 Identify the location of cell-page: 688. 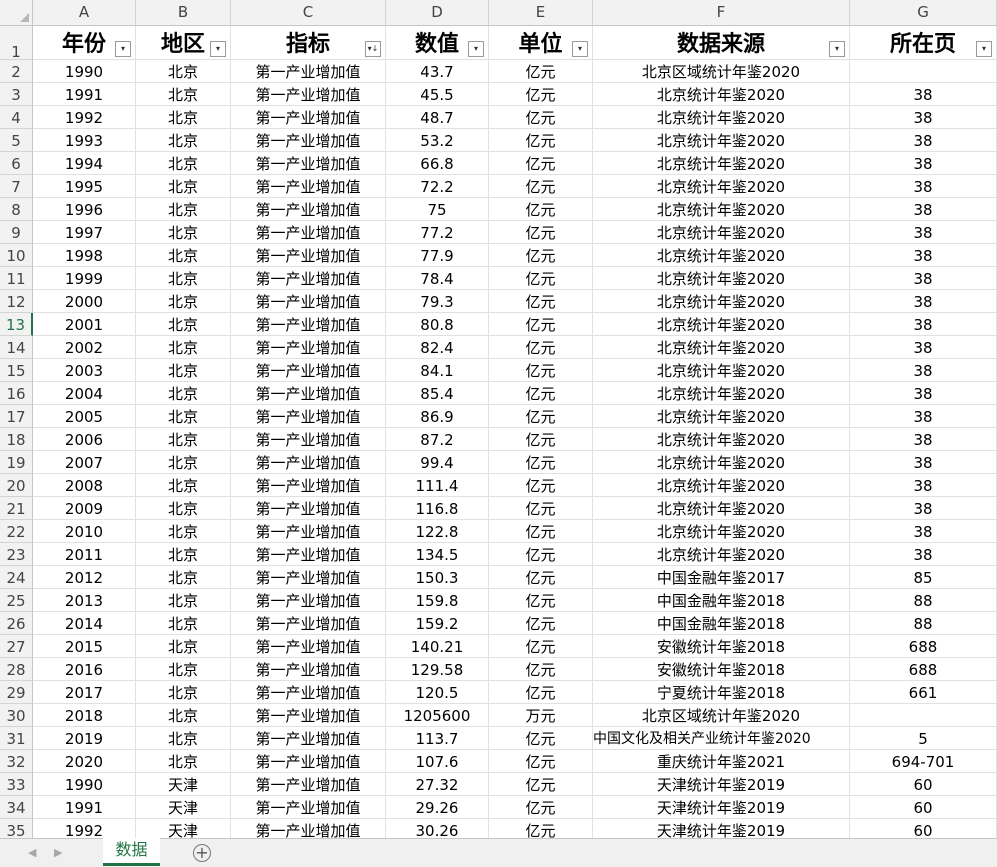
(923, 669).